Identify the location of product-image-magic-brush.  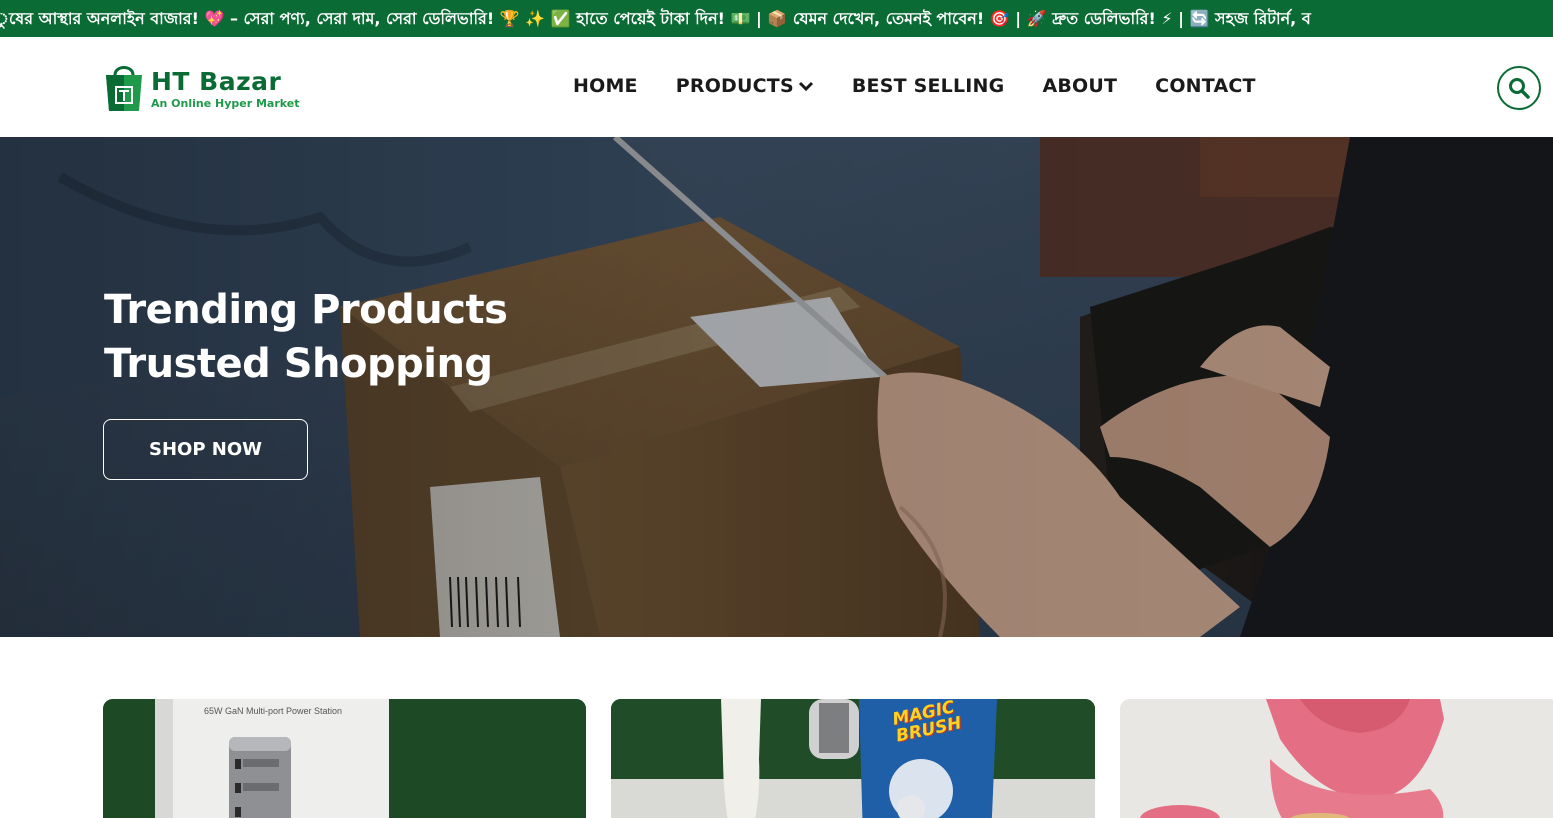
(853, 758).